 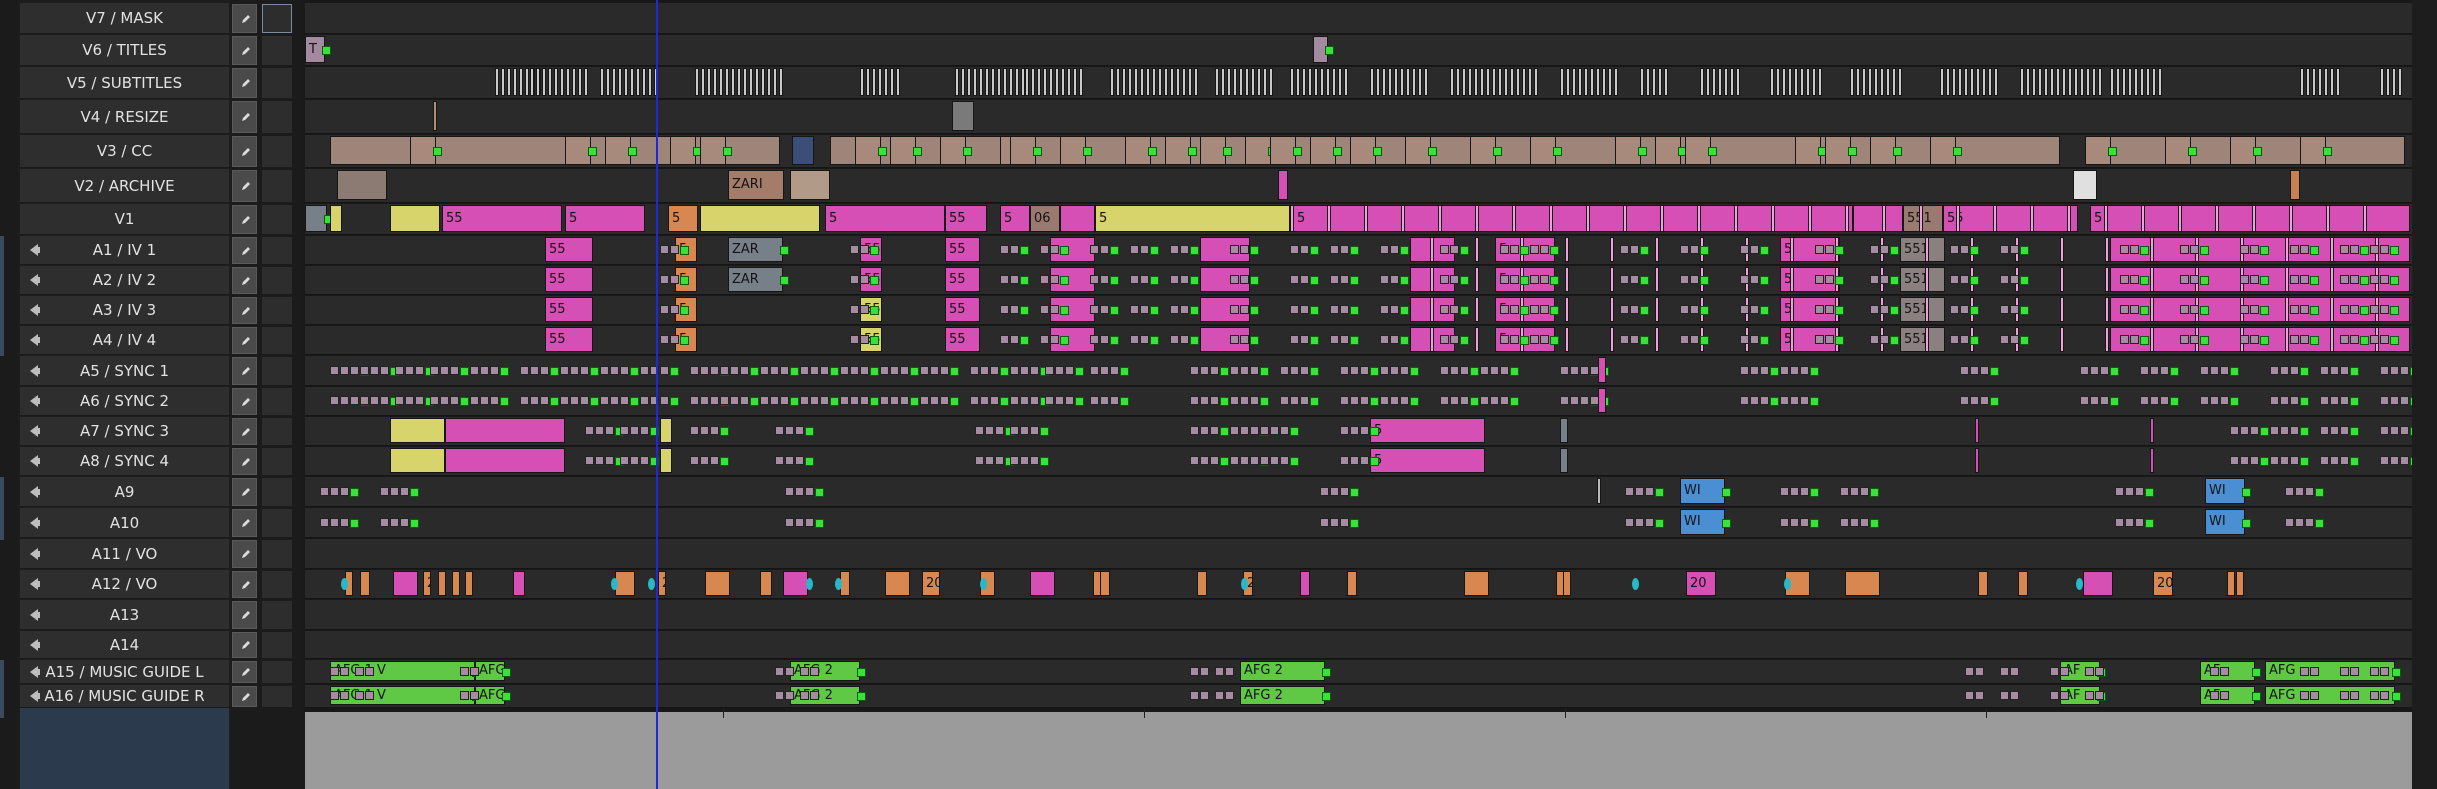 I want to click on track-header-6: V2 / ARCHIVE, so click(x=124, y=186).